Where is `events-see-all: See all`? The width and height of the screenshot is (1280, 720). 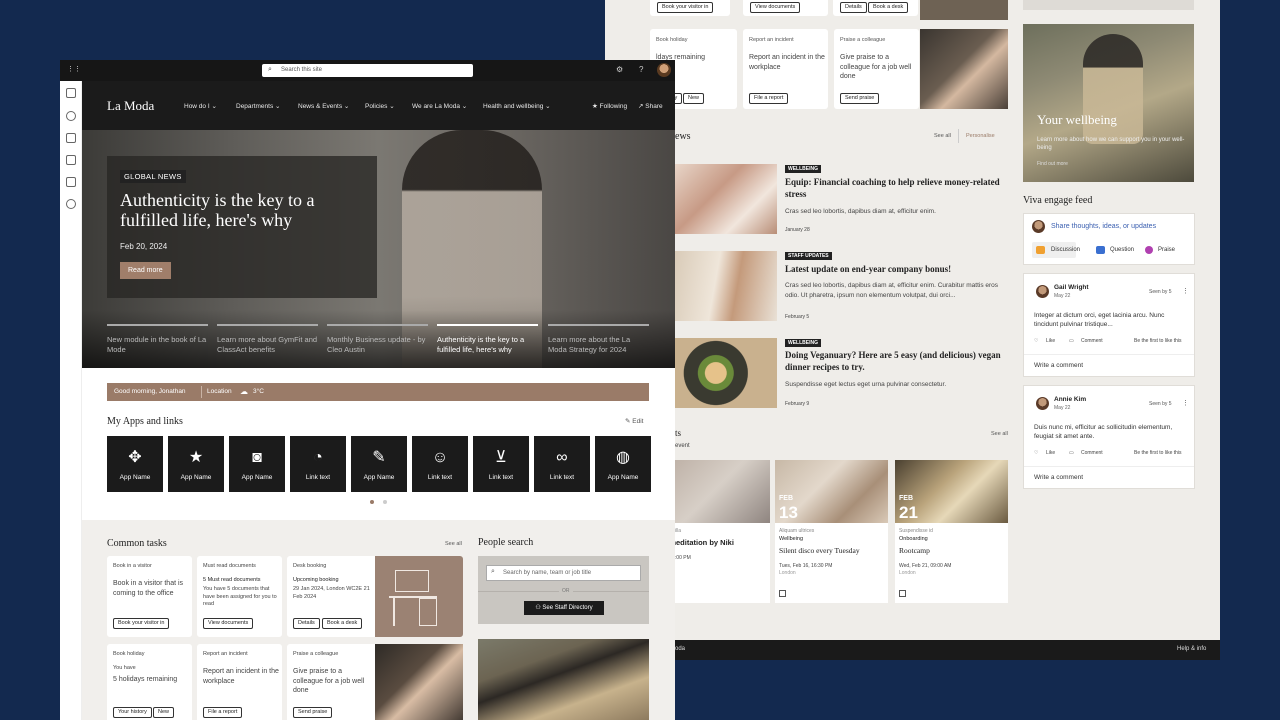 events-see-all: See all is located at coordinates (999, 434).